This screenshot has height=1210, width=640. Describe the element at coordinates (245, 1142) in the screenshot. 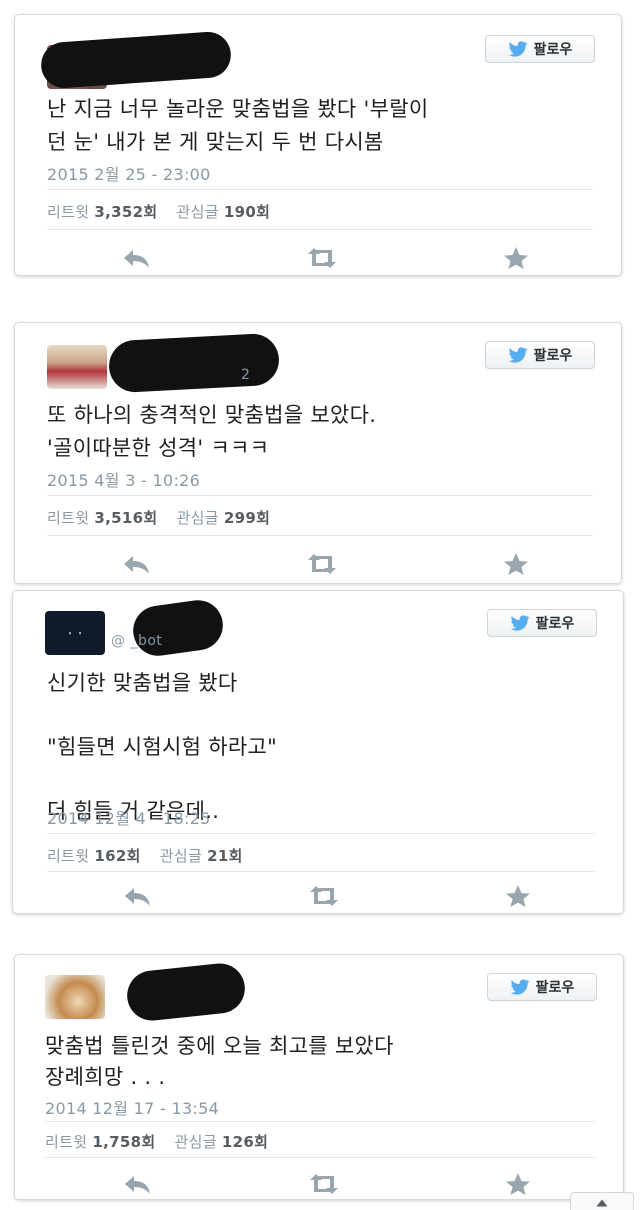

I see `favorite-count: 126회` at that location.